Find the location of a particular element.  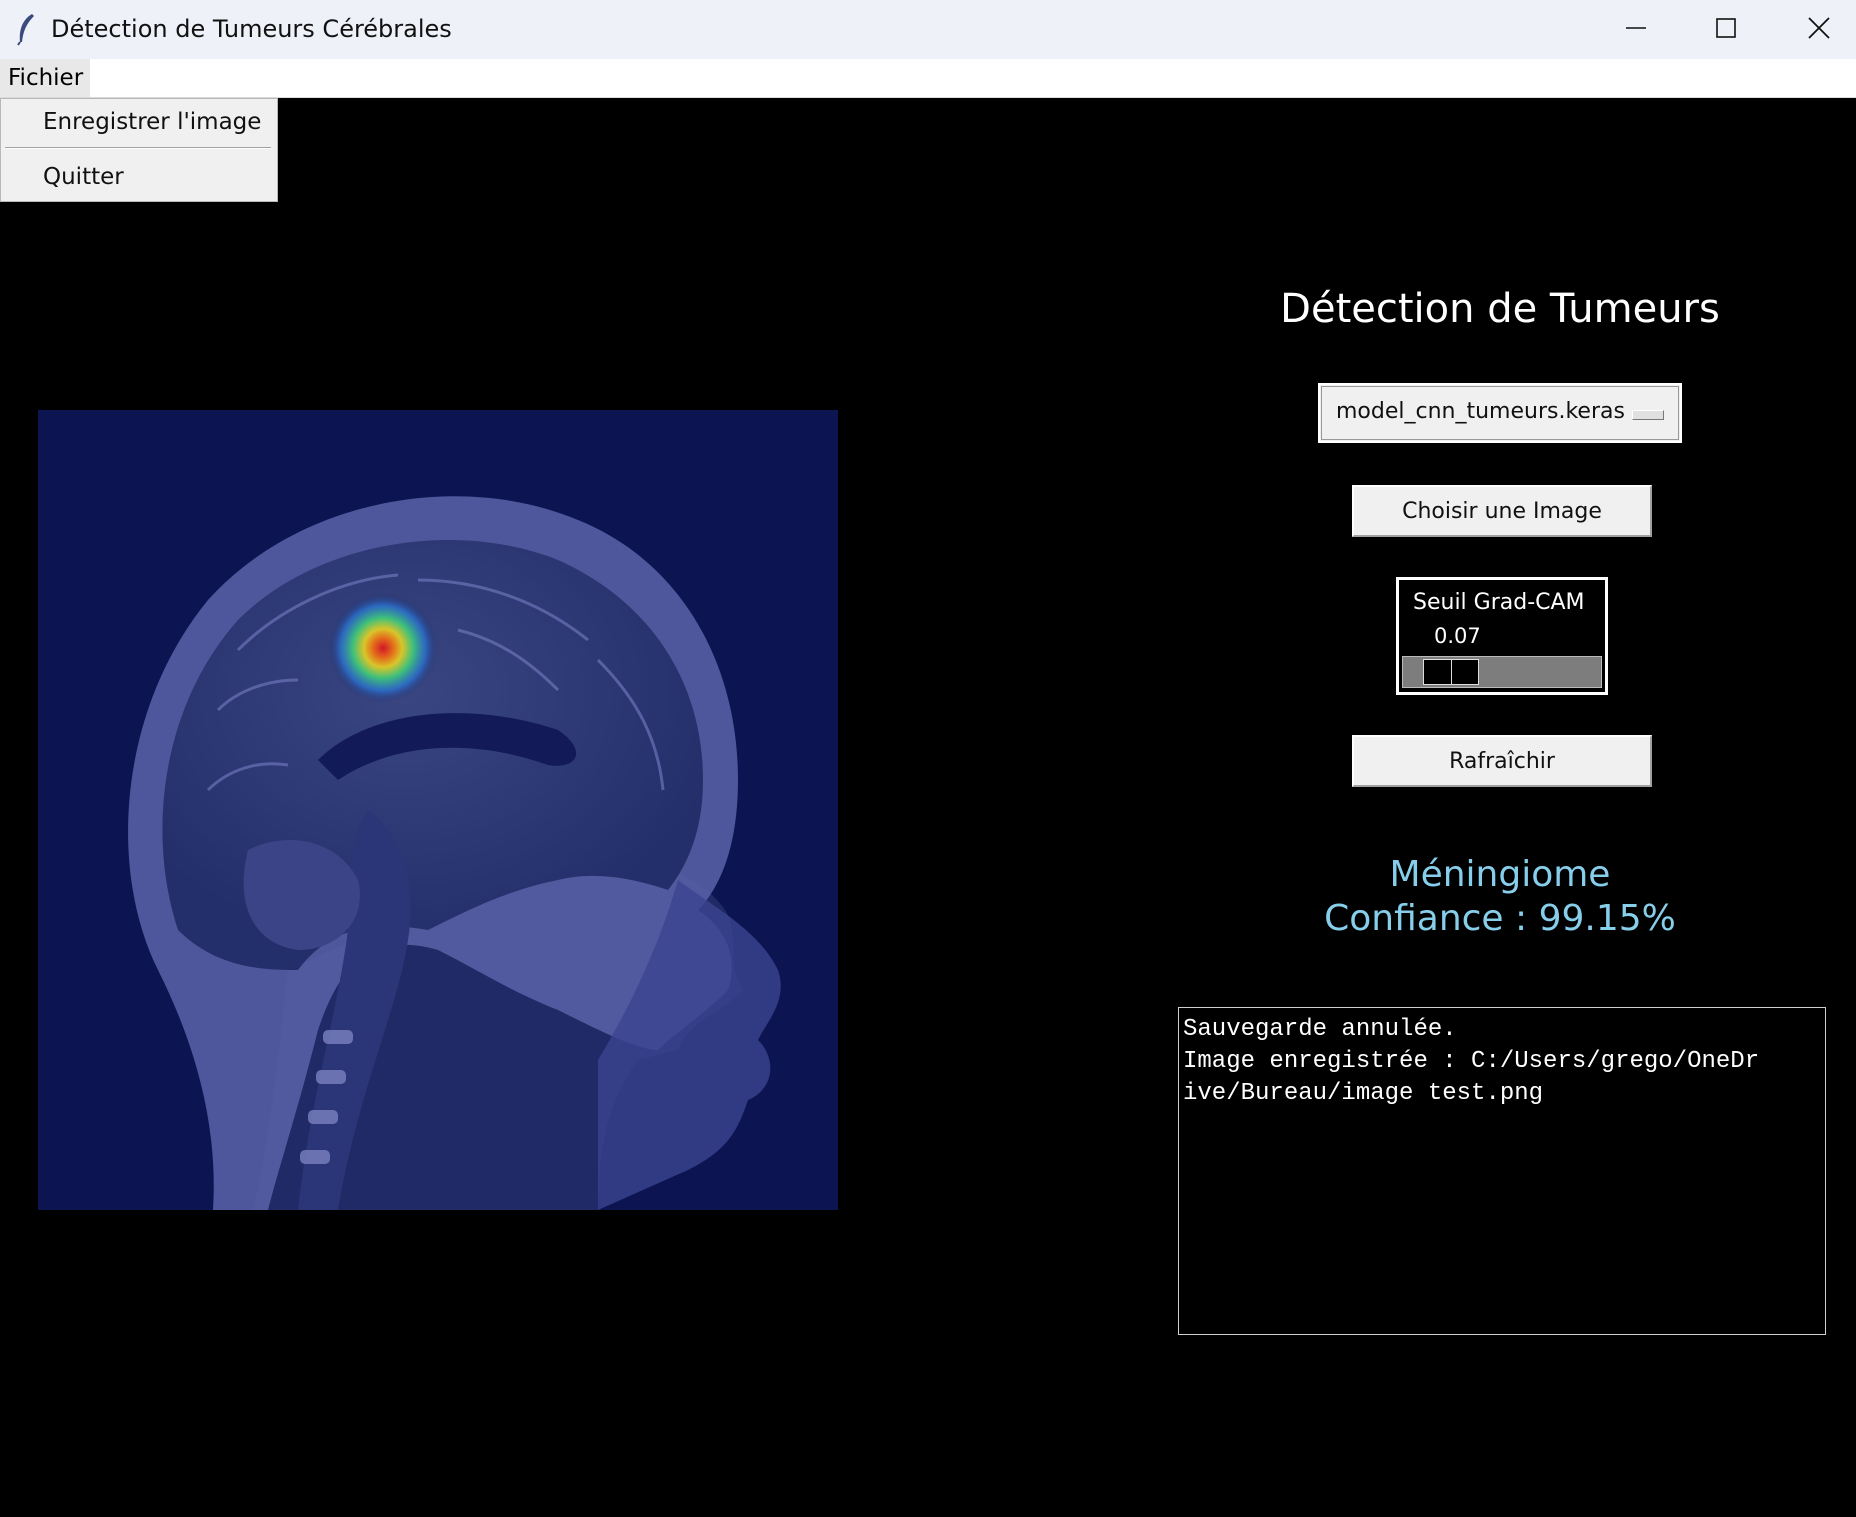

title-bar: Détection de Tumeurs Cérébrales is located at coordinates (928, 29).